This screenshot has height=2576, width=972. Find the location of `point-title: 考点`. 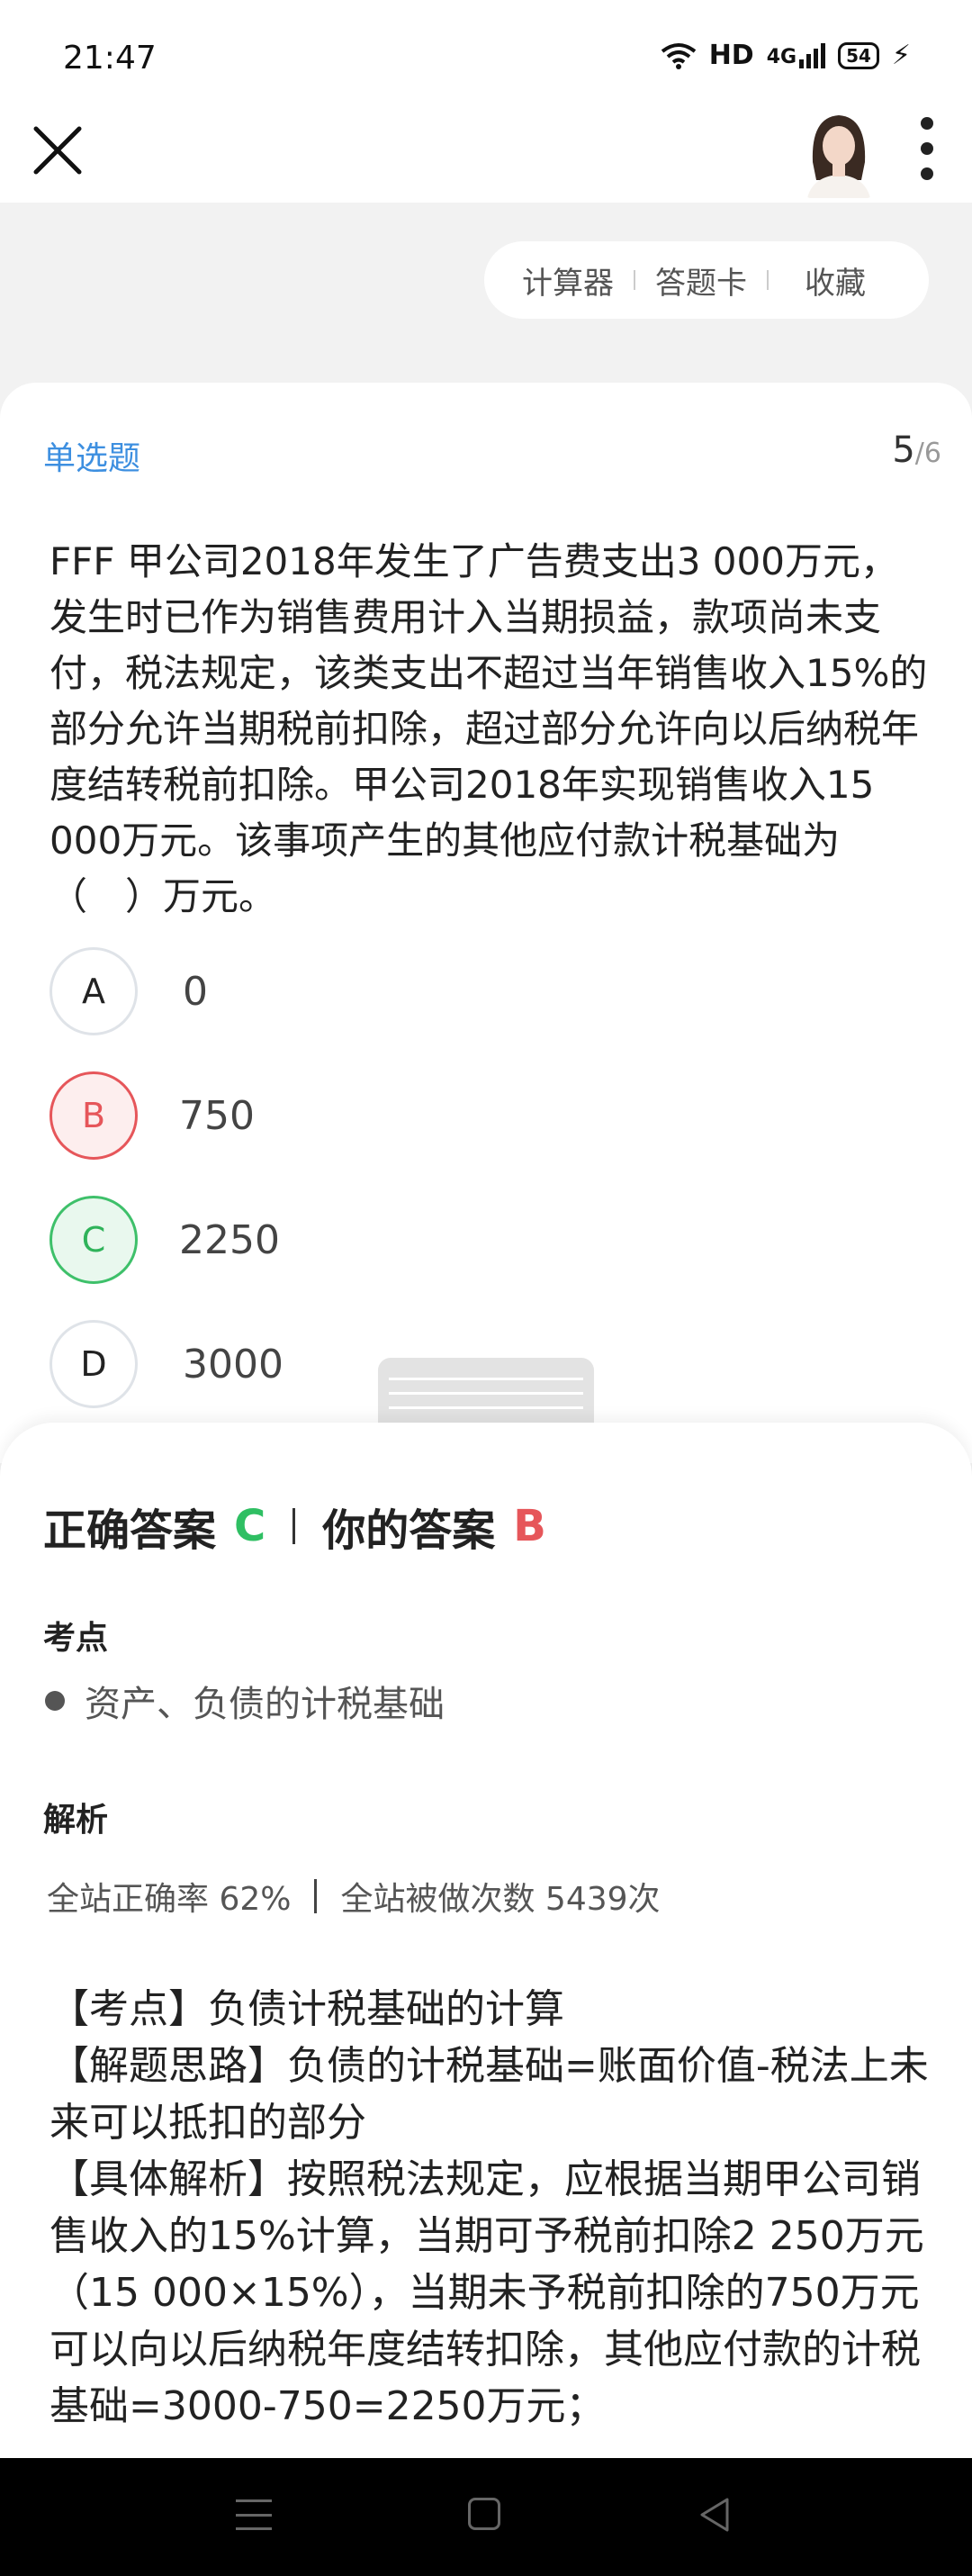

point-title: 考点 is located at coordinates (76, 1638).